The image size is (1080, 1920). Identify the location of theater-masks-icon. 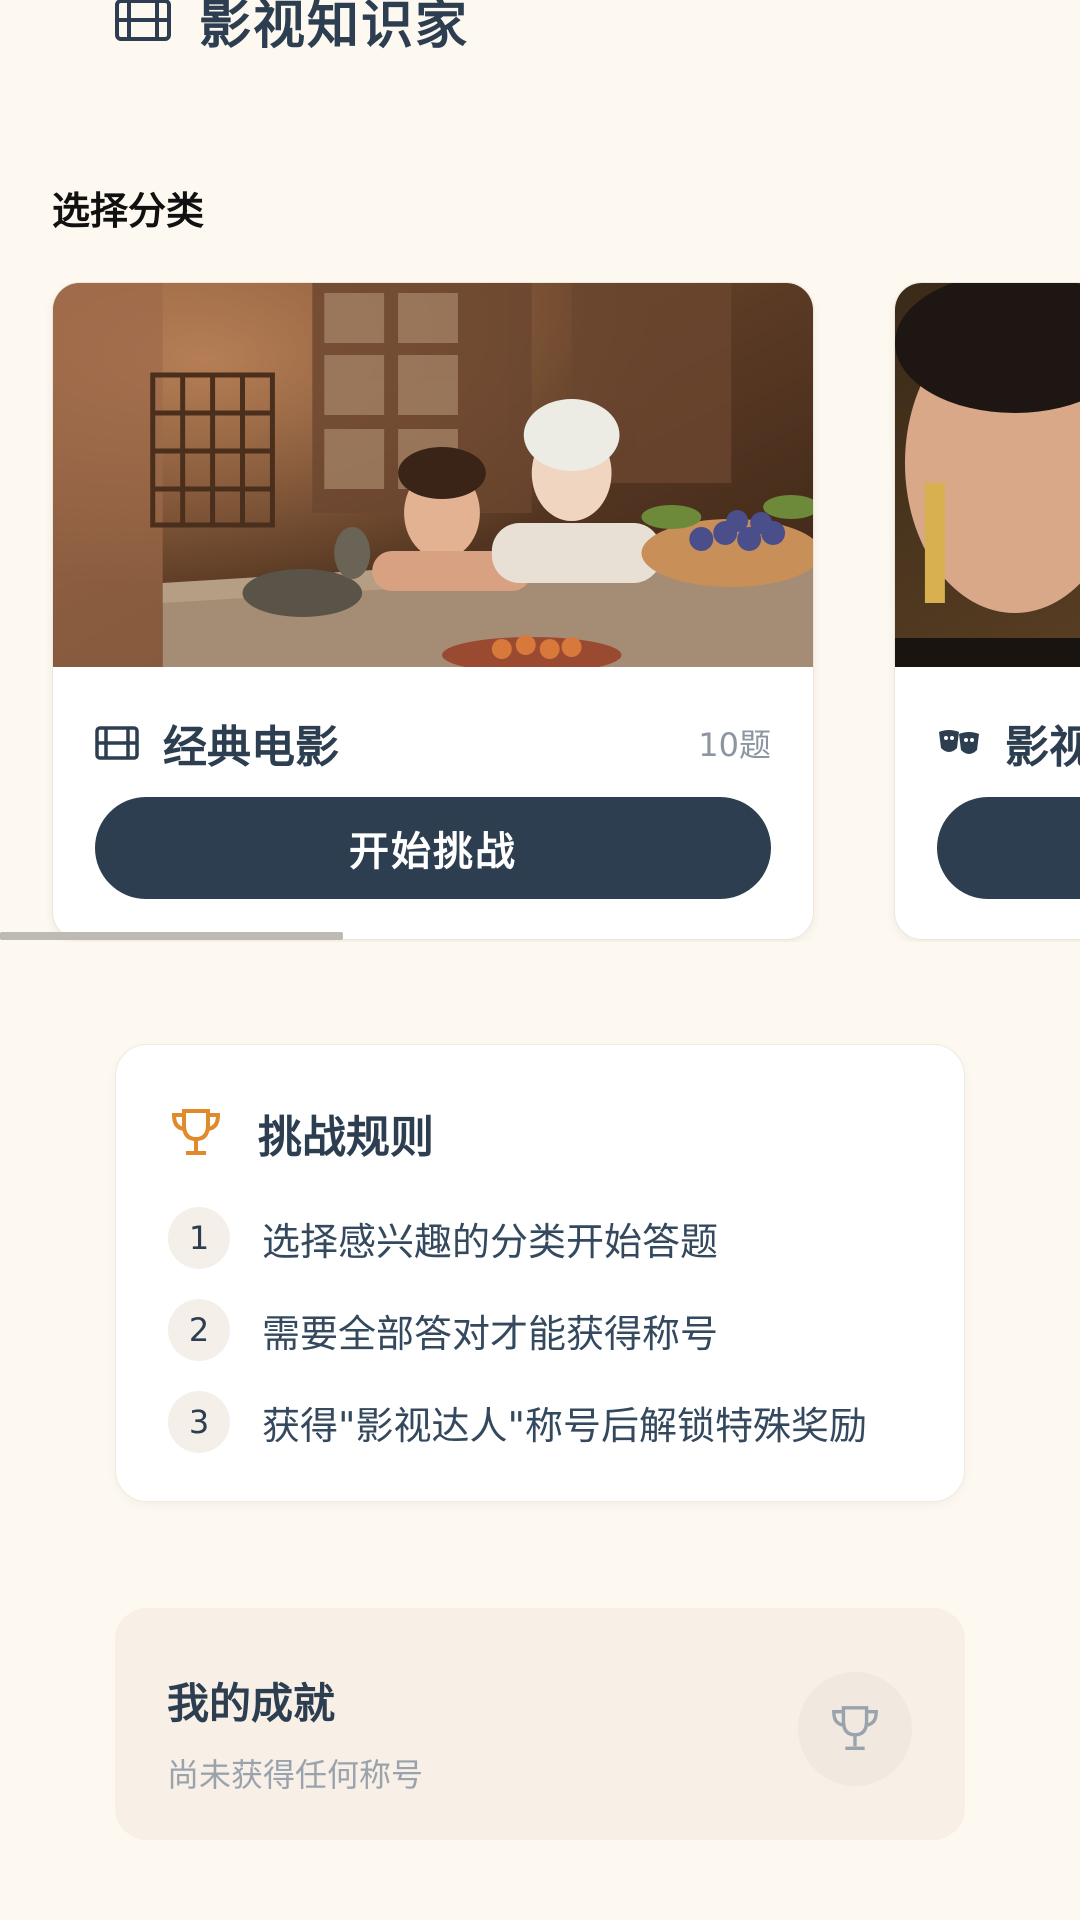
(959, 742).